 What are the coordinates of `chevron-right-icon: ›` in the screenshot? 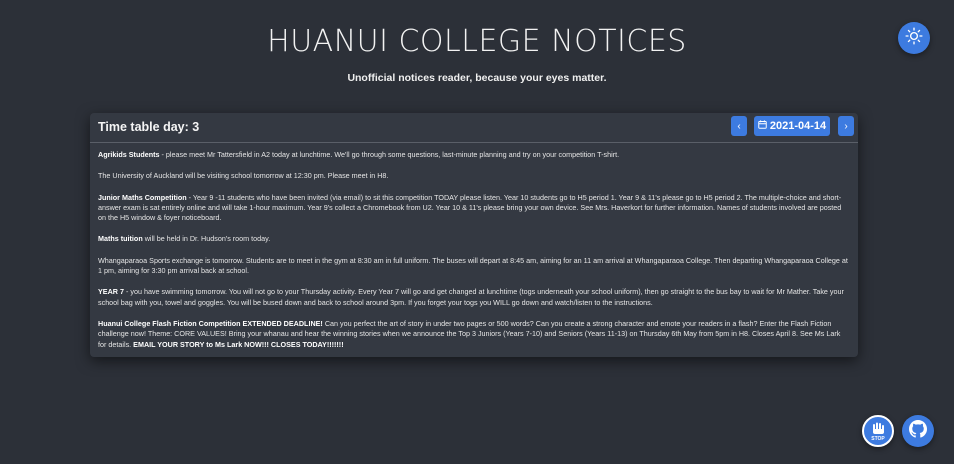 It's located at (846, 126).